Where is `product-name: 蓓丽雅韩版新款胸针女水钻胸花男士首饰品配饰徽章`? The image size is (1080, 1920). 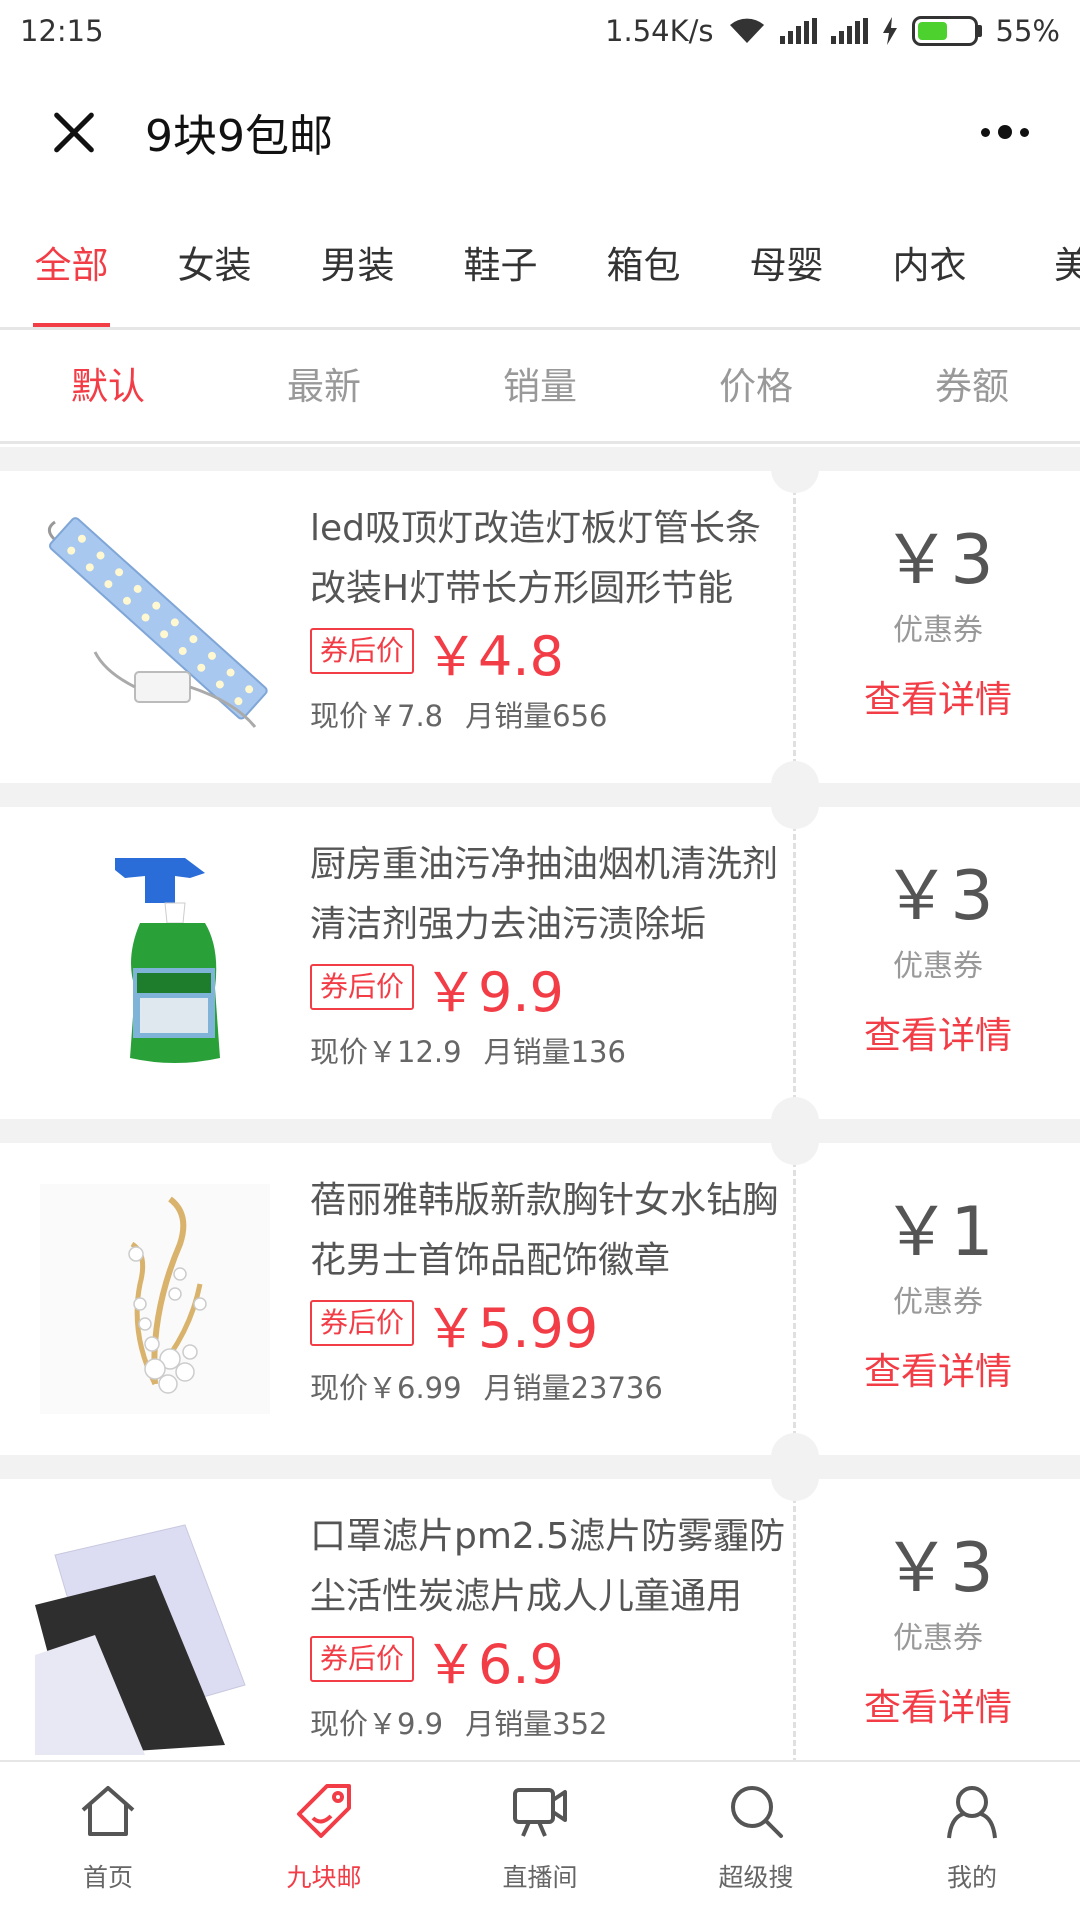 product-name: 蓓丽雅韩版新款胸针女水钻胸花男士首饰品配饰徽章 is located at coordinates (550, 1231).